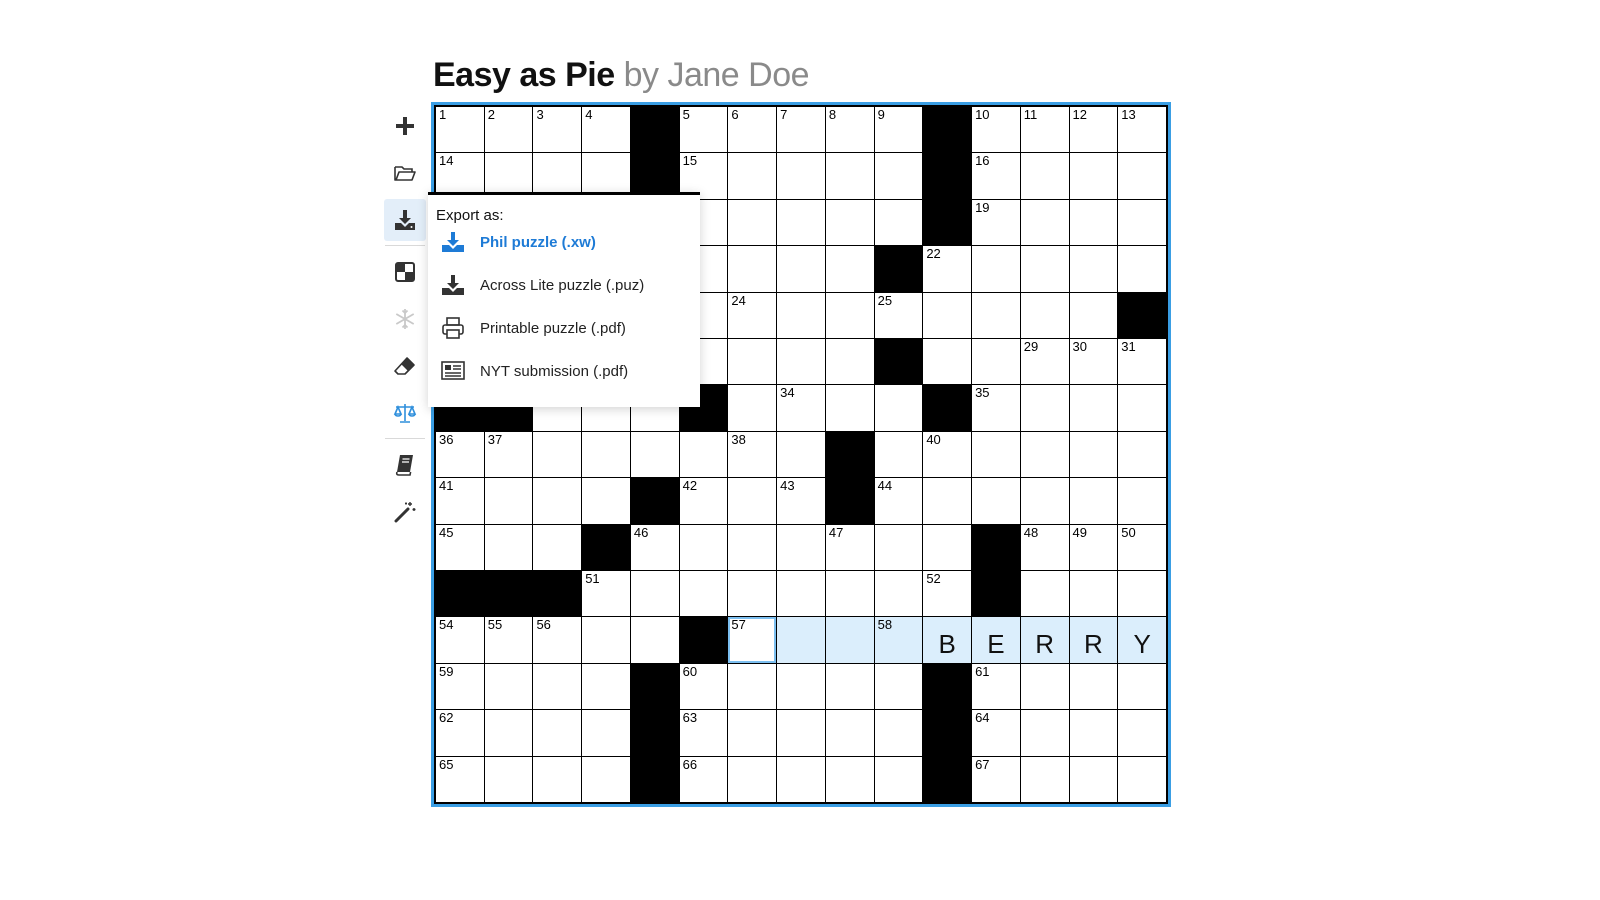 The image size is (1600, 900). What do you see at coordinates (557, 130) in the screenshot?
I see `grid-cell: 3` at bounding box center [557, 130].